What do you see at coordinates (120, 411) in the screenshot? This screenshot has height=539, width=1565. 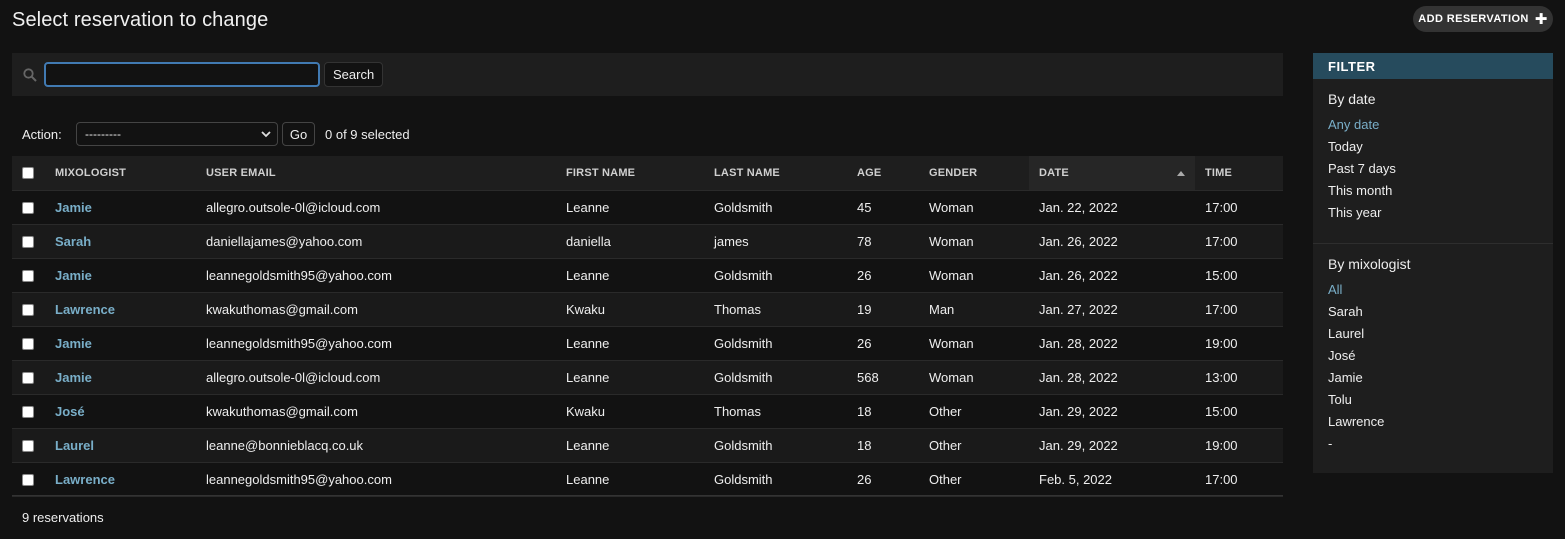 I see `cell-mixologist: José` at bounding box center [120, 411].